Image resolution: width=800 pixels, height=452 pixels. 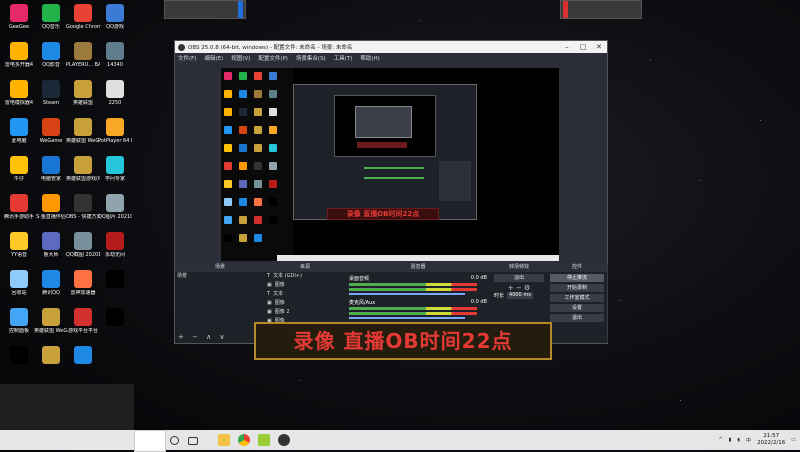 I want to click on transition-toolbar: + − ⚙, so click(x=519, y=288).